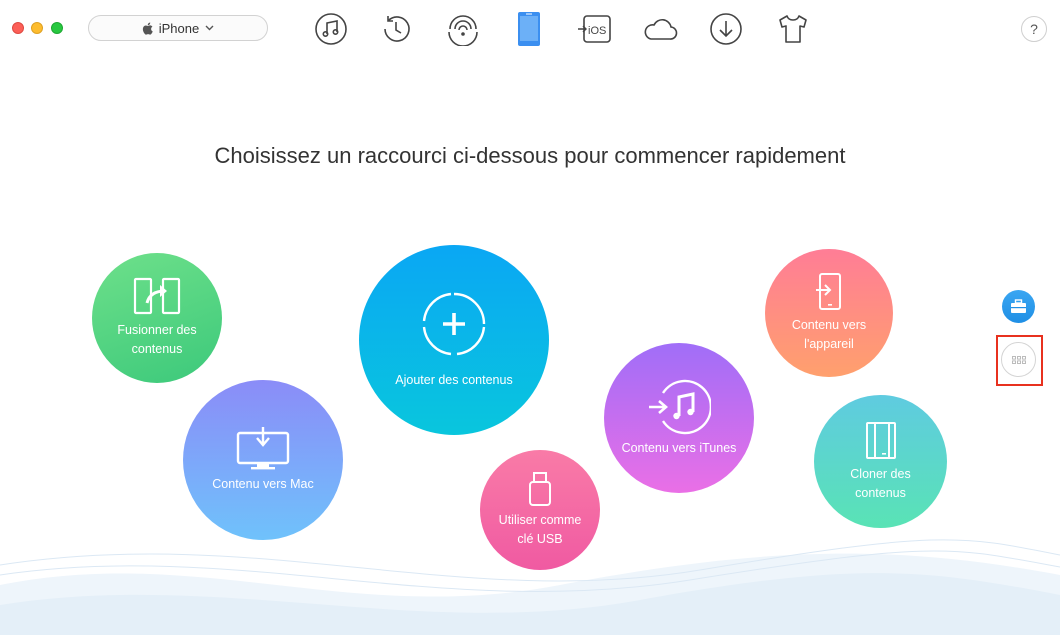 This screenshot has width=1060, height=635. I want to click on device-selector: iPhone, so click(178, 28).